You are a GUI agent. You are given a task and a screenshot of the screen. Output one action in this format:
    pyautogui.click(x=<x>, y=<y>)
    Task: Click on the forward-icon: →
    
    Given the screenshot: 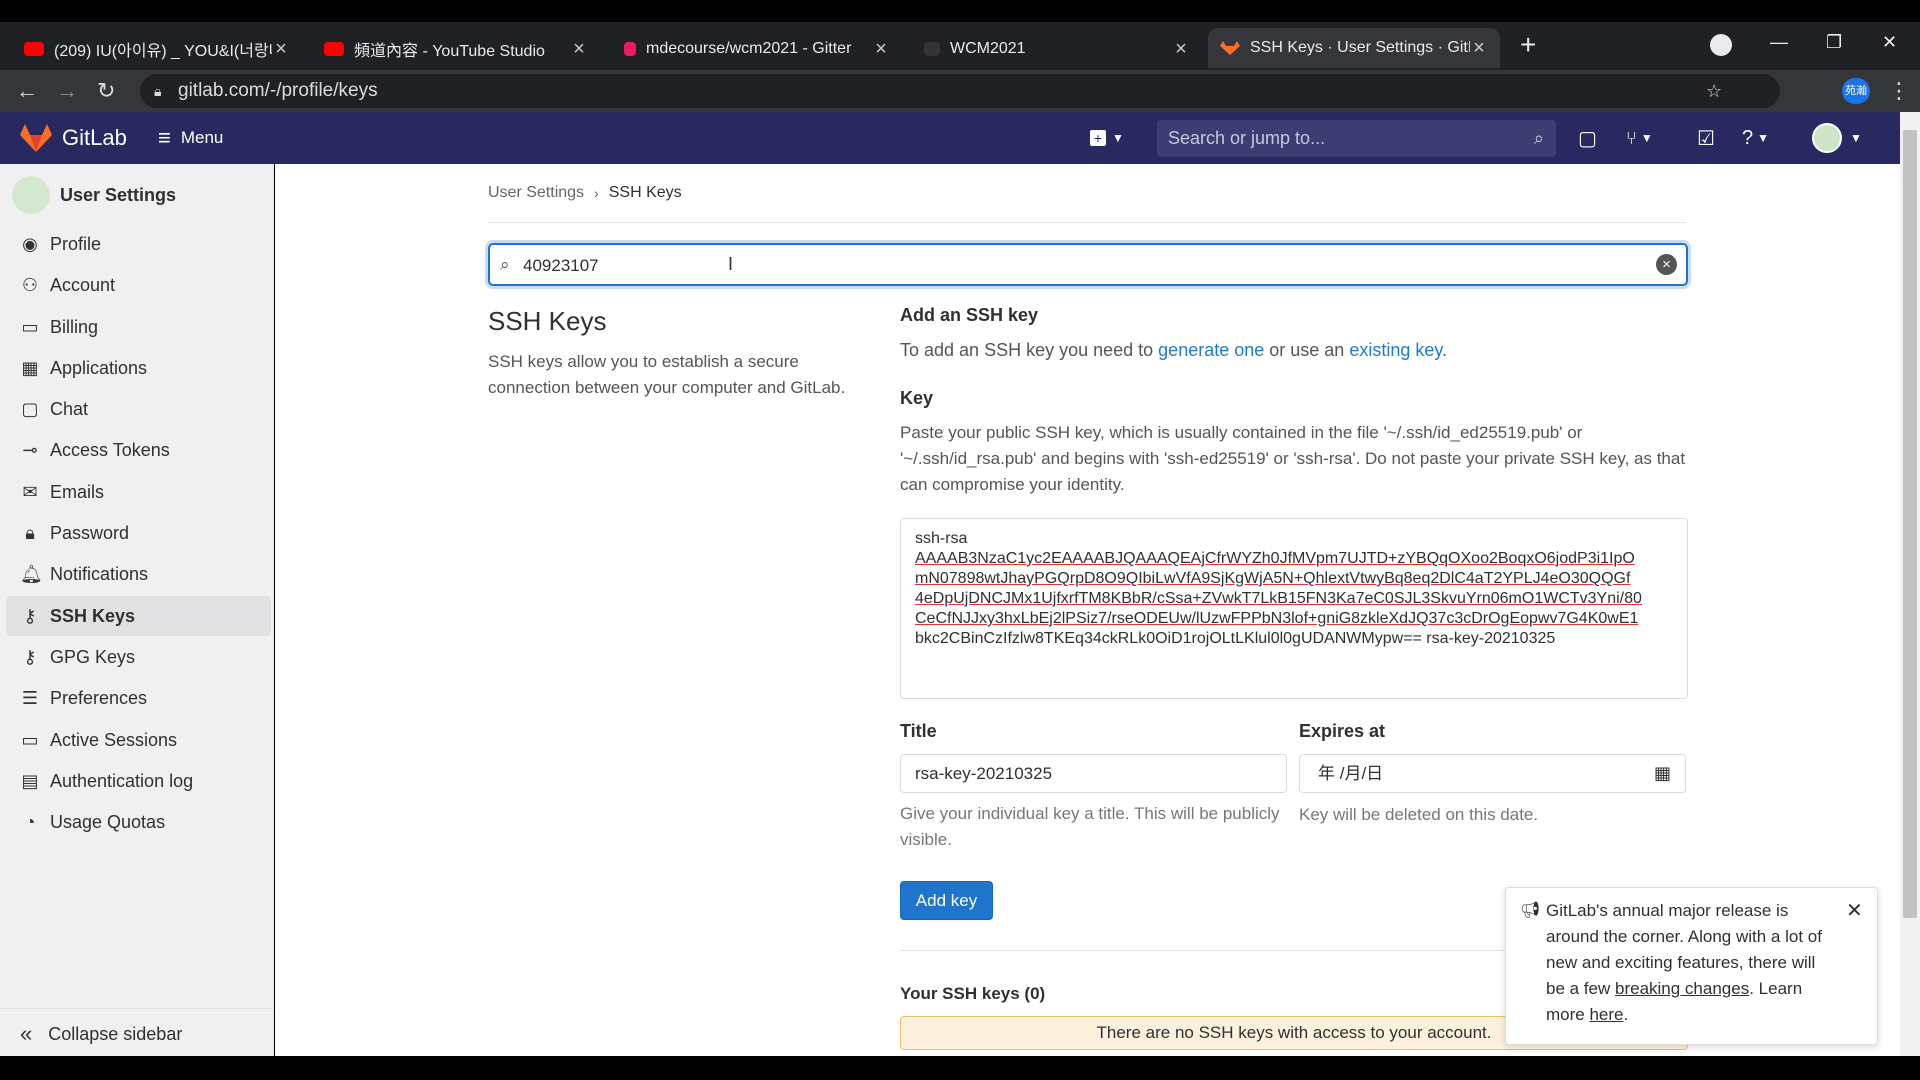 What is the action you would take?
    pyautogui.click(x=67, y=91)
    